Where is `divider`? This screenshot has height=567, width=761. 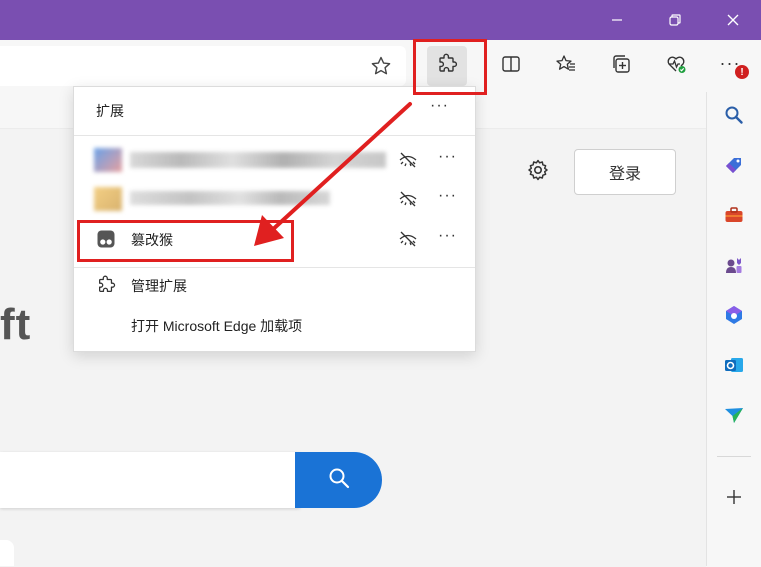
divider is located at coordinates (274, 135).